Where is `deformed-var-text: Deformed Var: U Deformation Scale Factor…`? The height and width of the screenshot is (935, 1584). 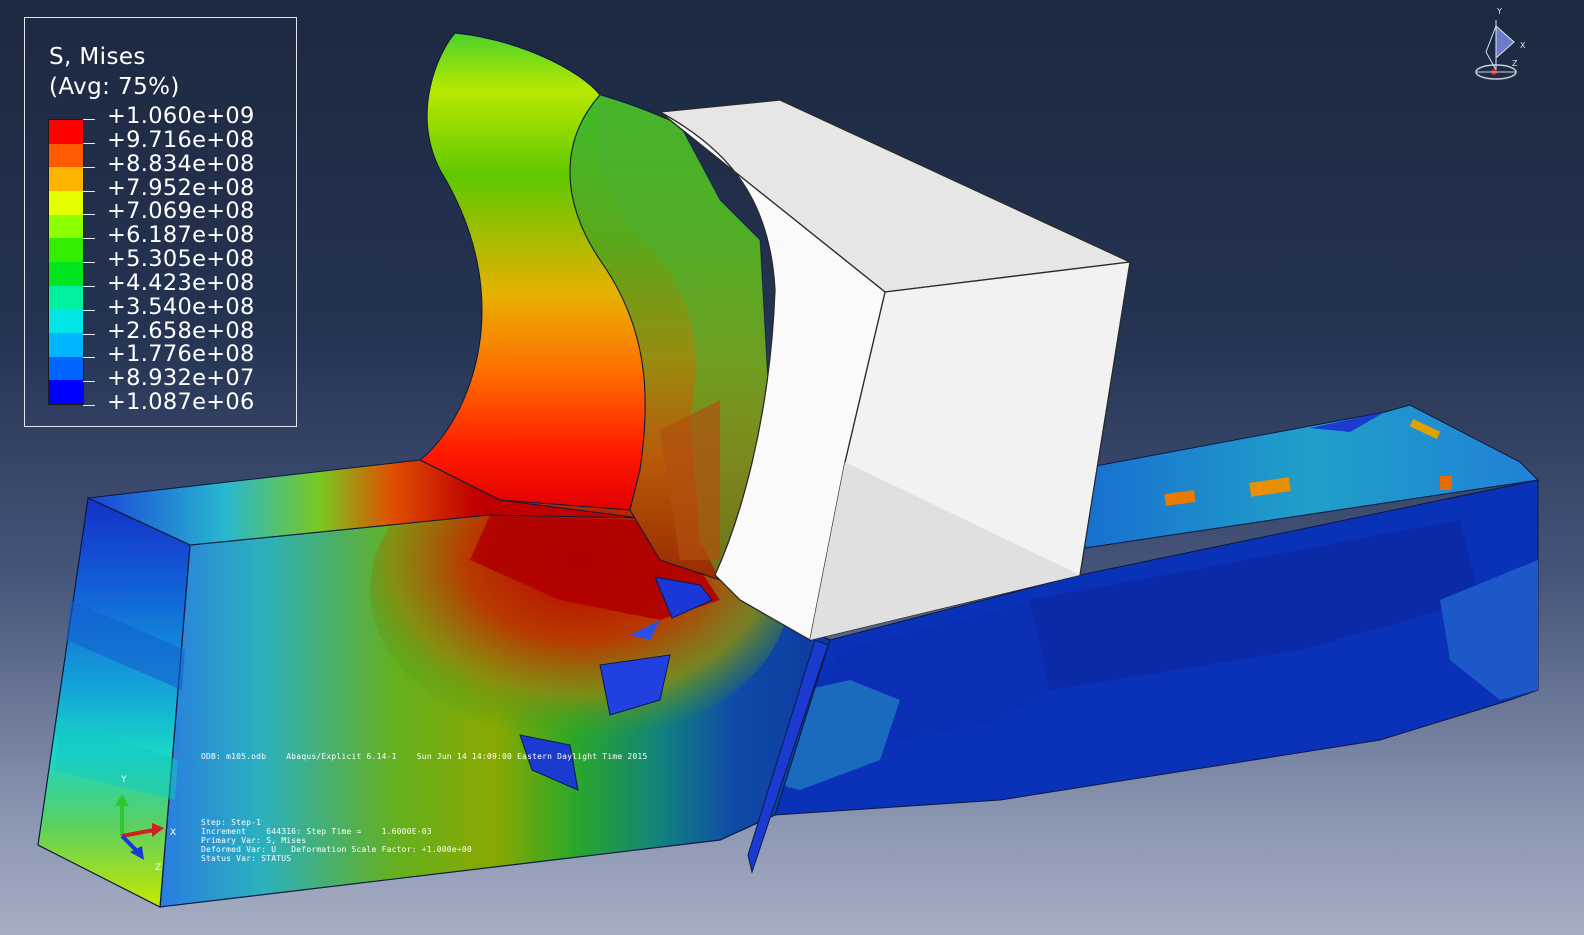
deformed-var-text: Deformed Var: U Deformation Scale Factor… is located at coordinates (336, 849).